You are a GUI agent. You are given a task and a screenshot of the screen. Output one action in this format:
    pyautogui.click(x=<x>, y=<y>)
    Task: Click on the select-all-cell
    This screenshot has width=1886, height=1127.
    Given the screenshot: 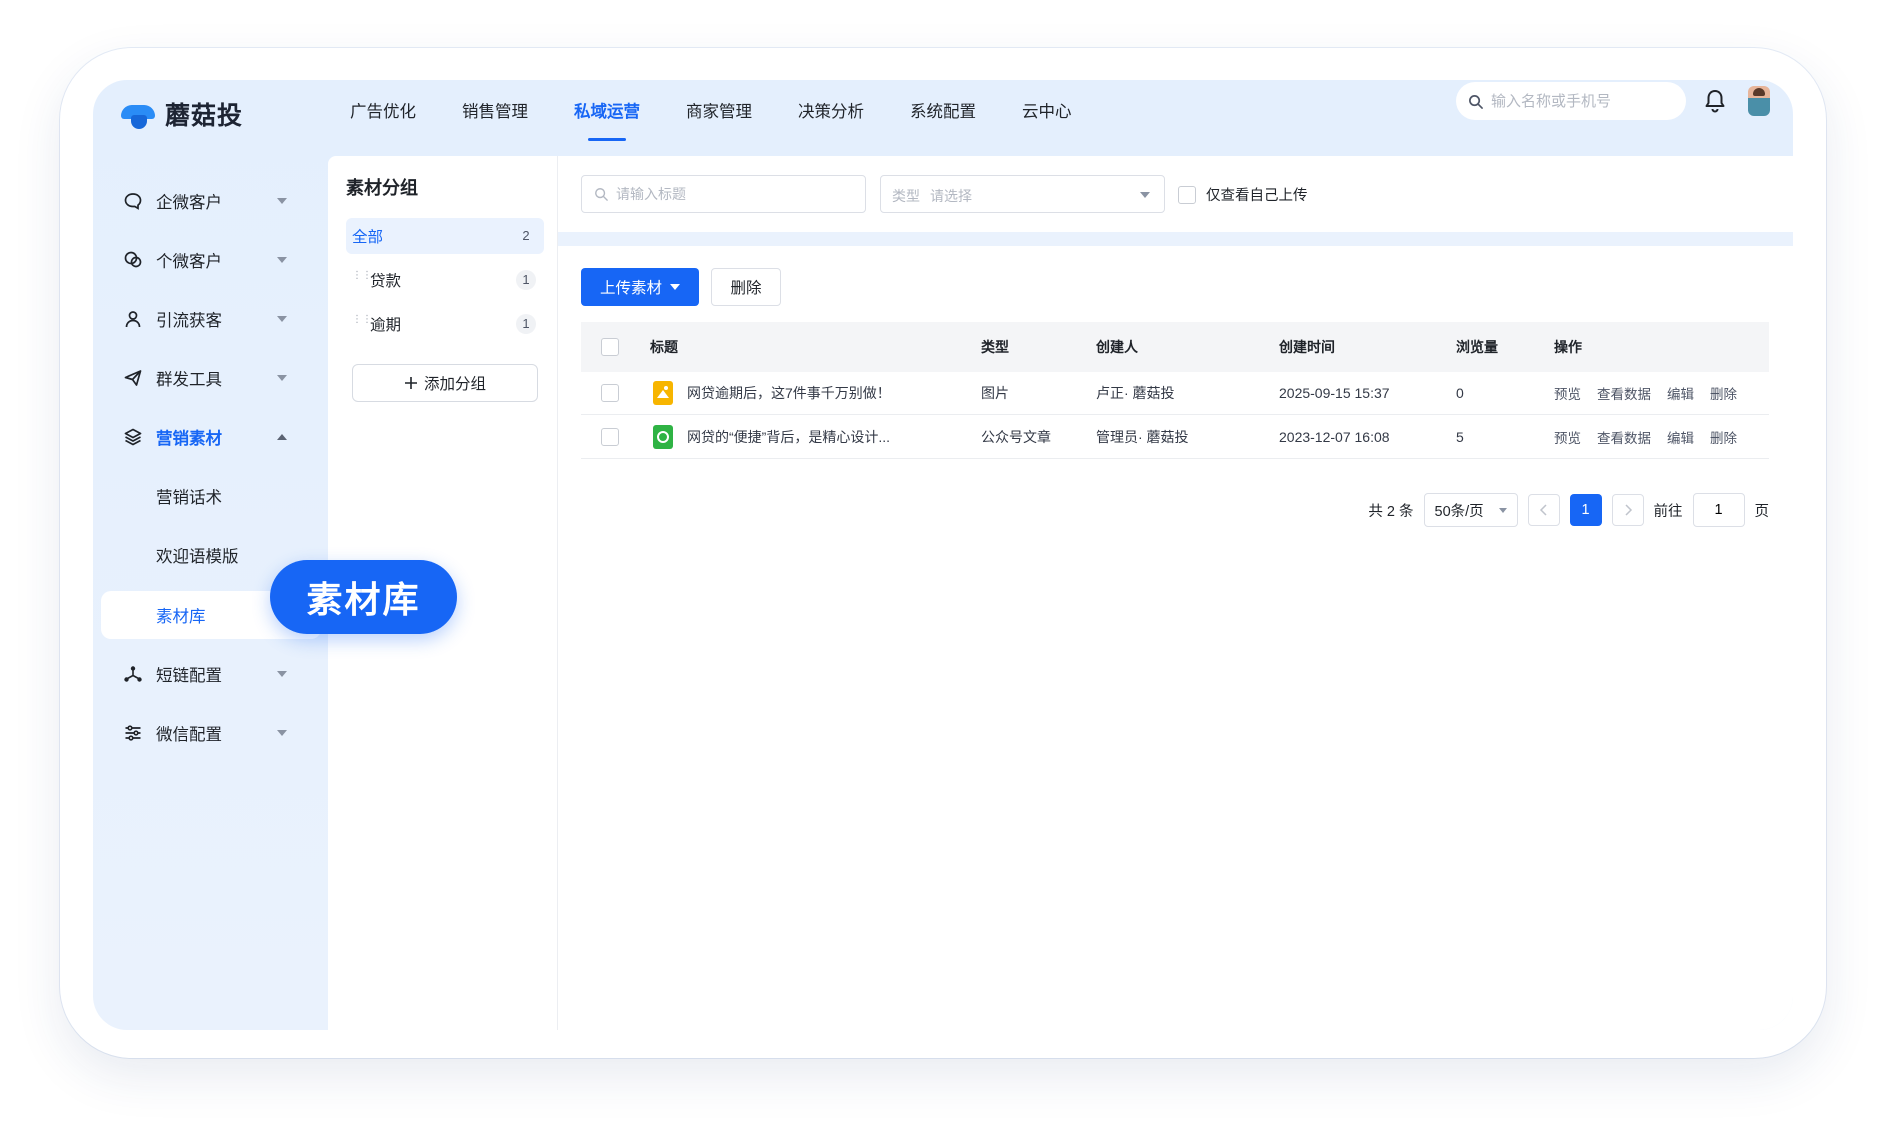 What is the action you would take?
    pyautogui.click(x=610, y=347)
    